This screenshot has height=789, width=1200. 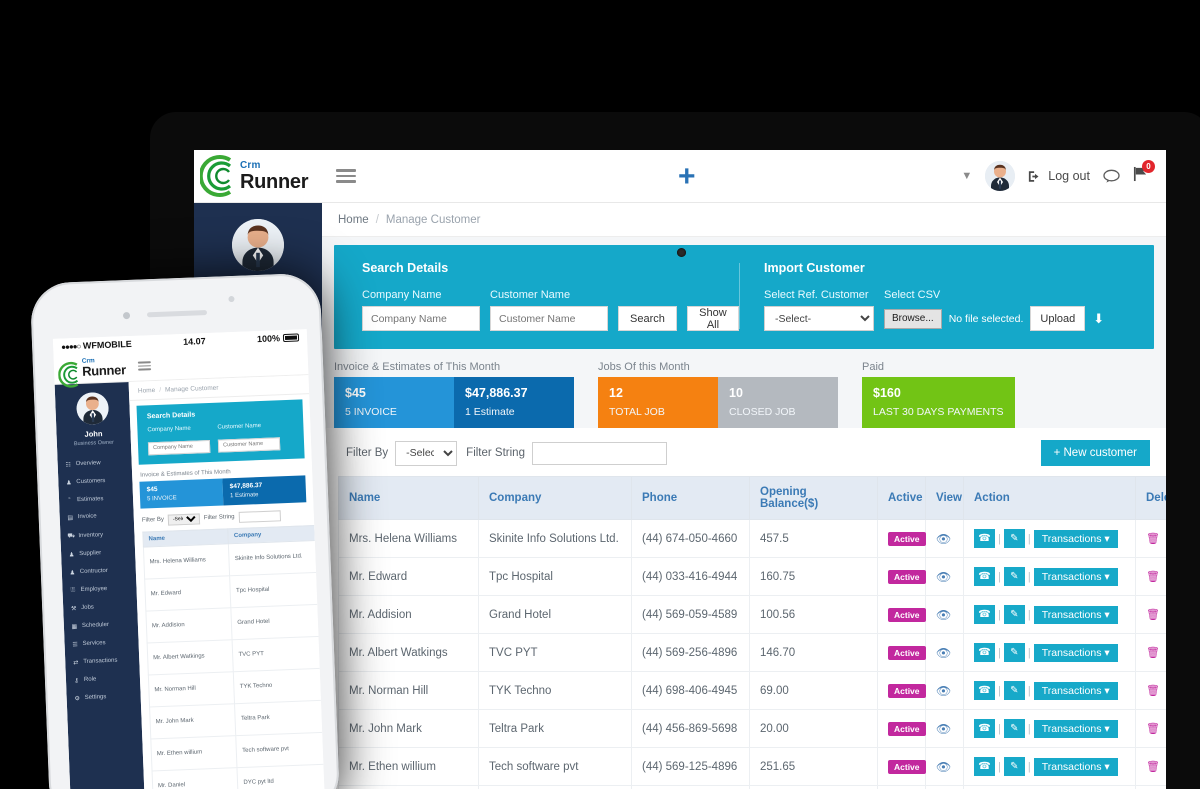 What do you see at coordinates (1098, 319) in the screenshot?
I see `download-template-icon: ⬇` at bounding box center [1098, 319].